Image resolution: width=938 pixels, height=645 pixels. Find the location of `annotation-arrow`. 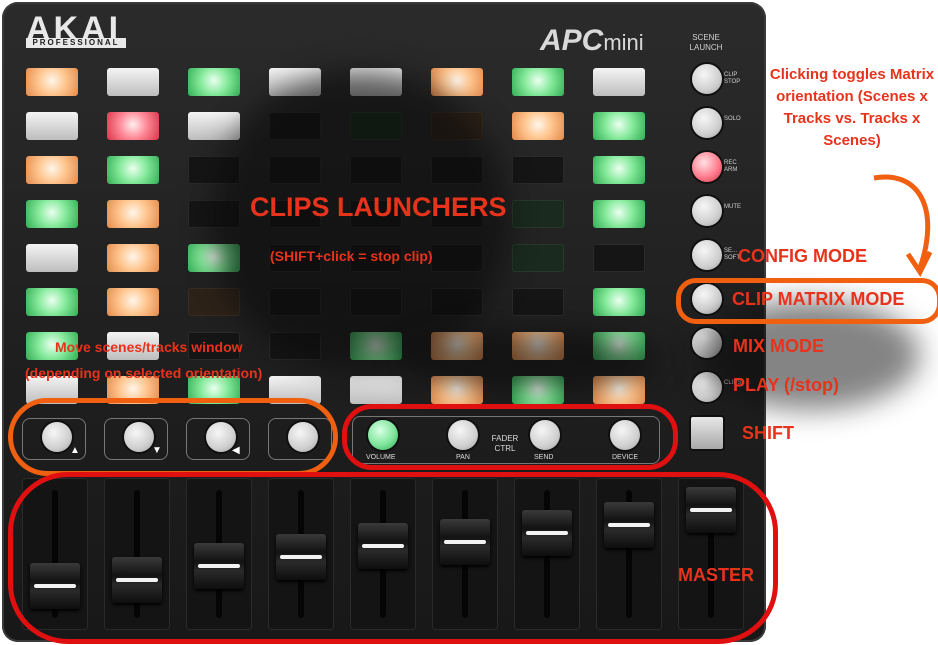

annotation-arrow is located at coordinates (903, 225).